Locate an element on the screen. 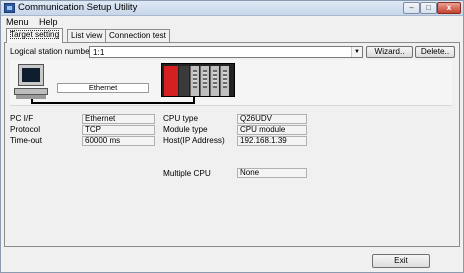 The image size is (464, 273). tab-label: Target setting is located at coordinates (35, 34).